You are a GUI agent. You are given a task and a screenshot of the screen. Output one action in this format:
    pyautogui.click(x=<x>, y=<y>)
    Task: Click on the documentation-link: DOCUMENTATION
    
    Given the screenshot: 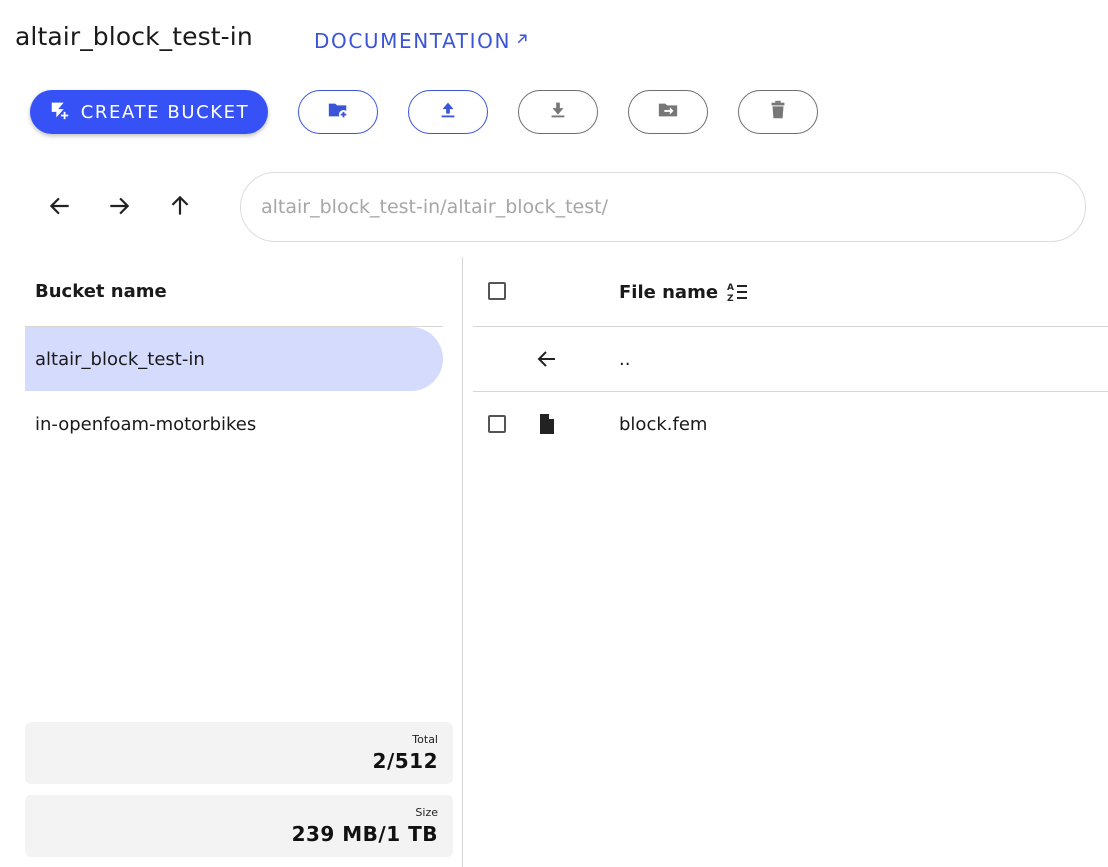 What is the action you would take?
    pyautogui.click(x=422, y=41)
    